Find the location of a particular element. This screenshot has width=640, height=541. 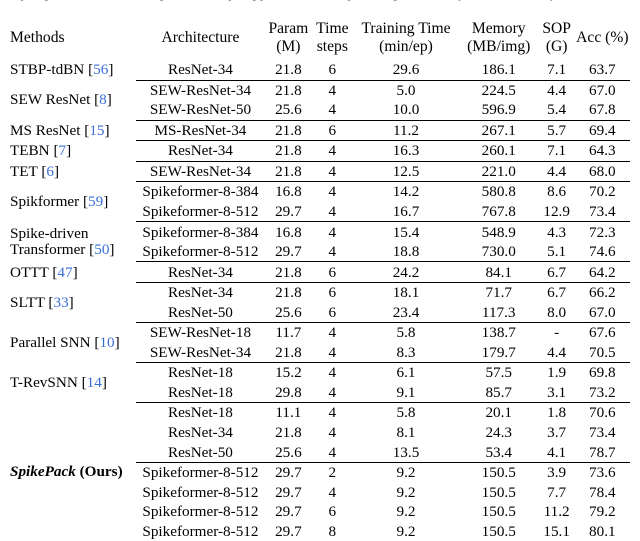

method-label: Spikformer [59] is located at coordinates (59, 202).